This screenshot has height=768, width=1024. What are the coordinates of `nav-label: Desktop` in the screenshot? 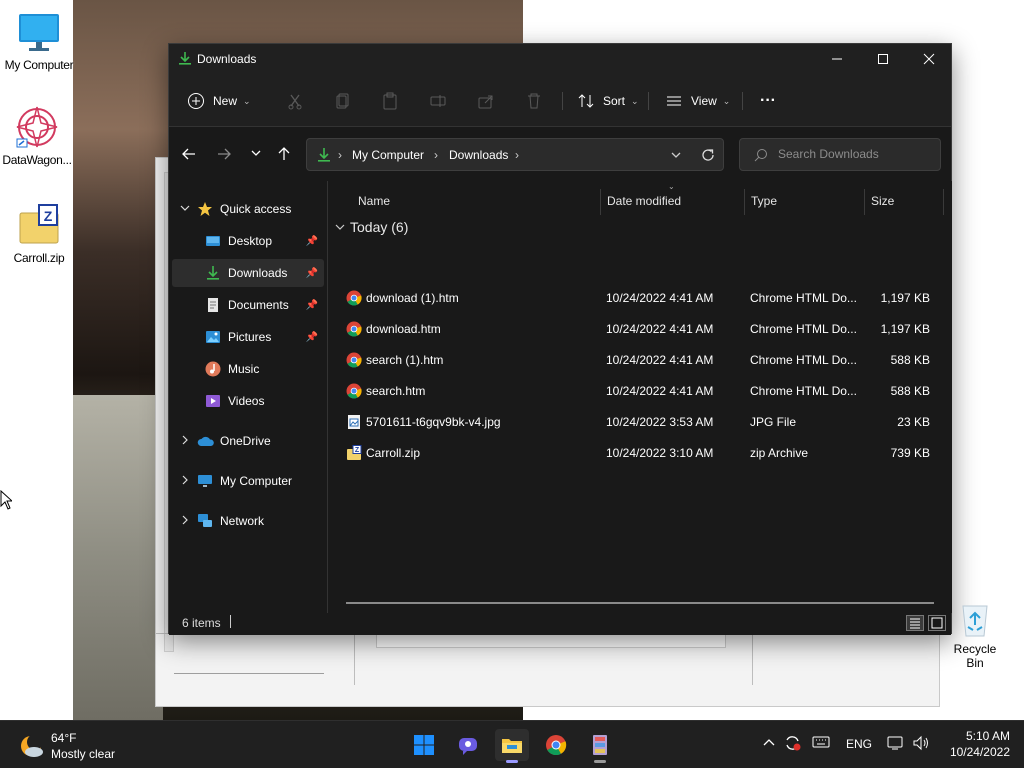 It's located at (250, 241).